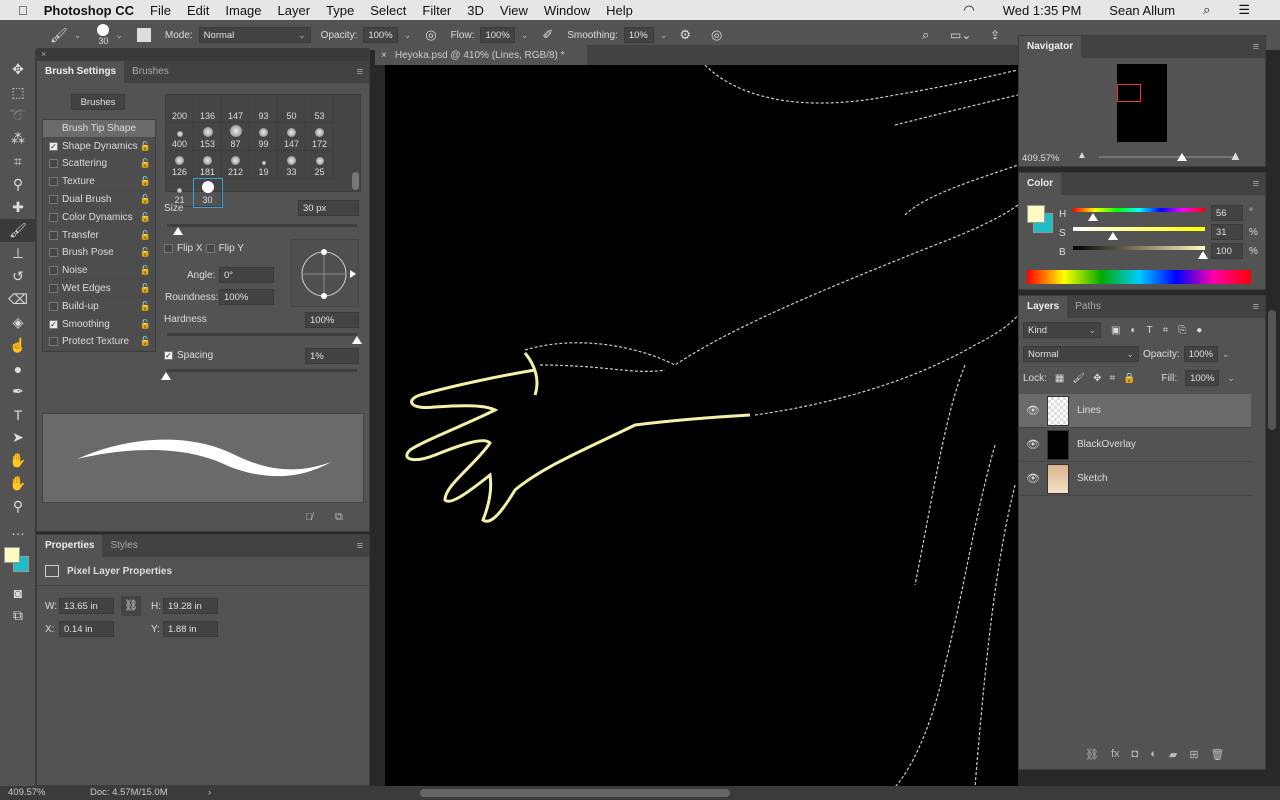 The image size is (1280, 800). Describe the element at coordinates (1033, 444) in the screenshot. I see `visibility-eye-icon: 👁` at that location.